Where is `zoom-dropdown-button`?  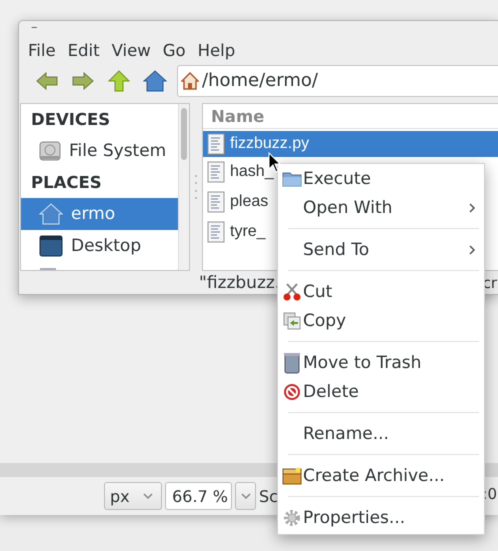
zoom-dropdown-button is located at coordinates (245, 496).